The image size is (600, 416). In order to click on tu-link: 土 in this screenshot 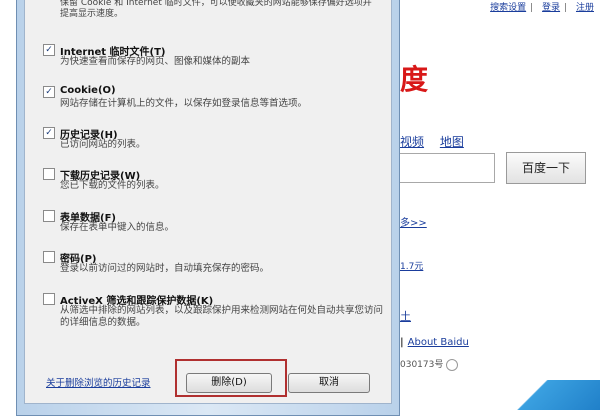, I will do `click(405, 316)`.